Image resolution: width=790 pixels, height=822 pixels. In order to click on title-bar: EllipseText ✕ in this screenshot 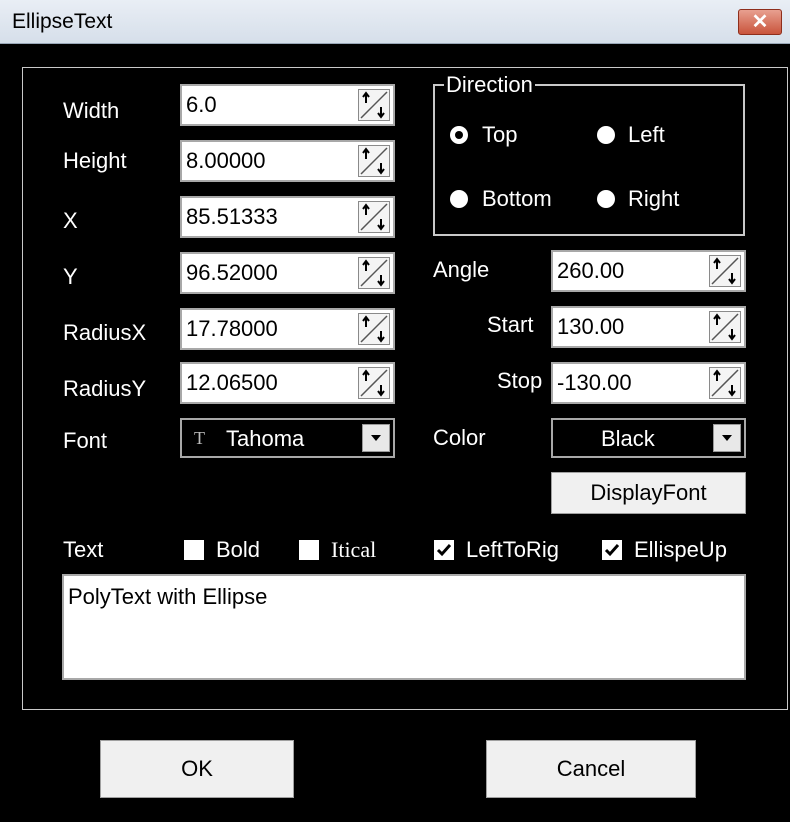, I will do `click(395, 22)`.